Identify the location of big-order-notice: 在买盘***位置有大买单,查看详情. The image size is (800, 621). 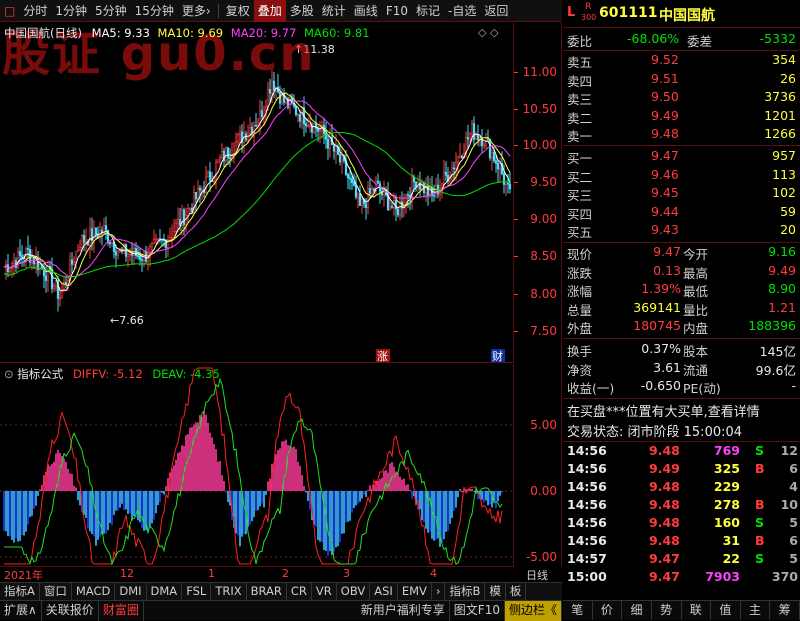
(663, 410).